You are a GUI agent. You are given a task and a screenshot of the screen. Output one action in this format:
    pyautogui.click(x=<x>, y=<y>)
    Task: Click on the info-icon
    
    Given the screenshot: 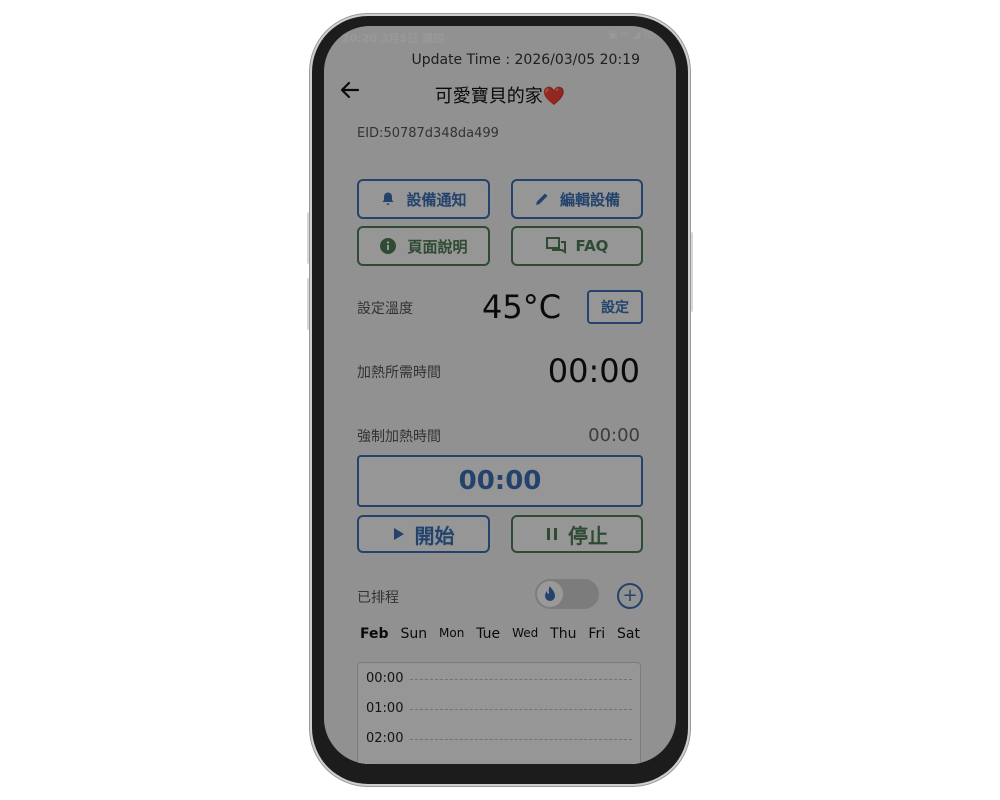 What is the action you would take?
    pyautogui.click(x=388, y=246)
    